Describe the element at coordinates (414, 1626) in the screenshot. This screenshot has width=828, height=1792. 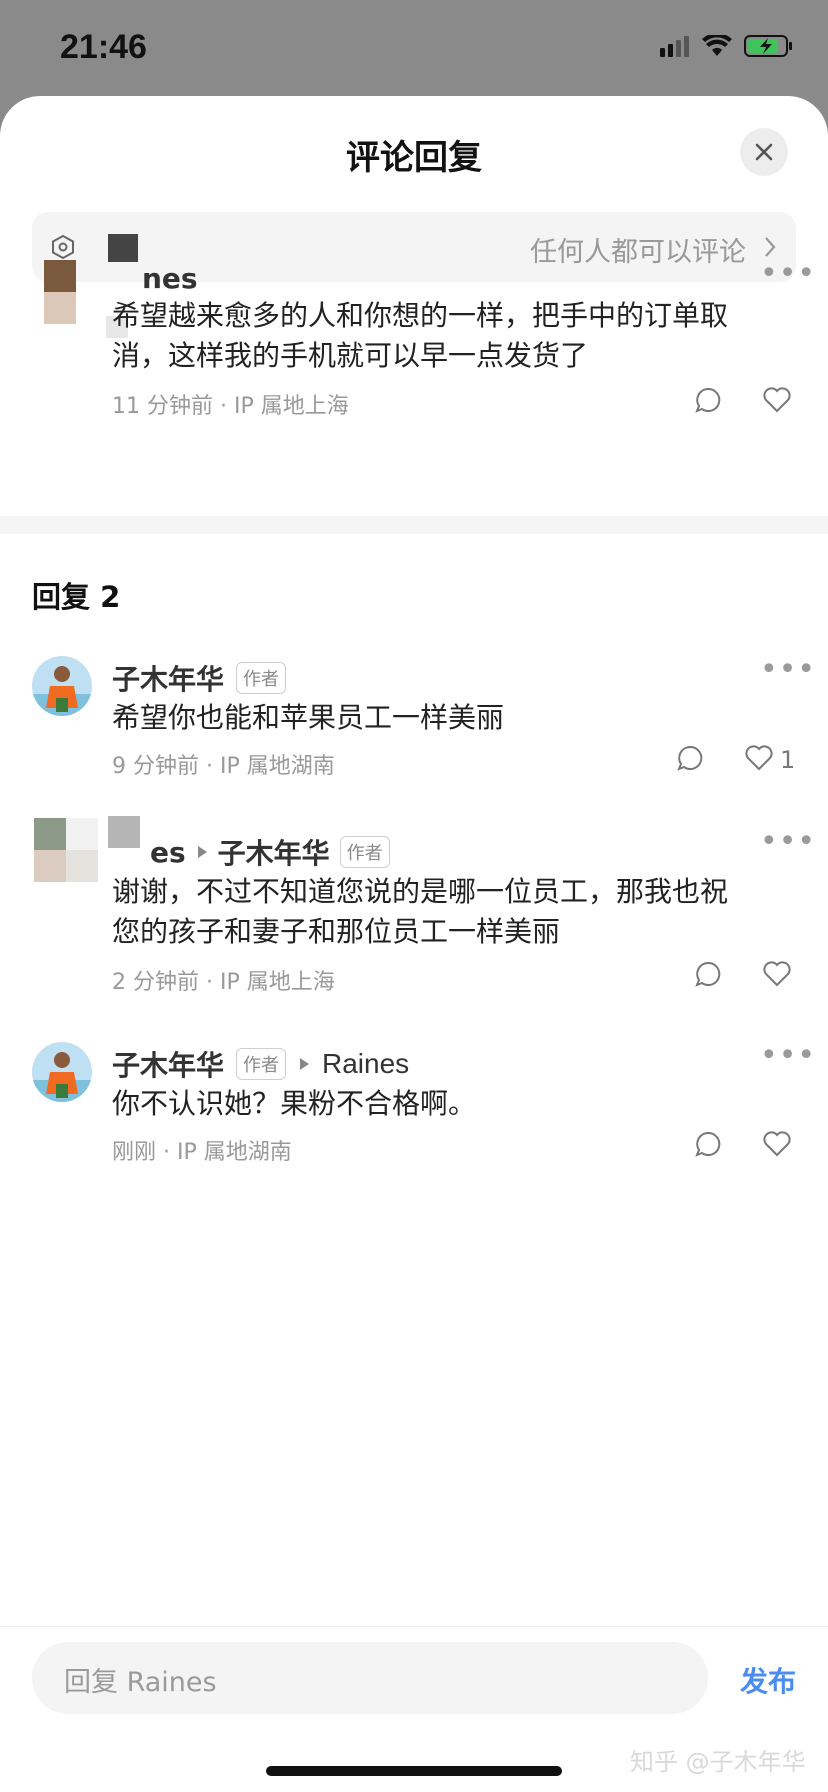
I see `composer-divider` at that location.